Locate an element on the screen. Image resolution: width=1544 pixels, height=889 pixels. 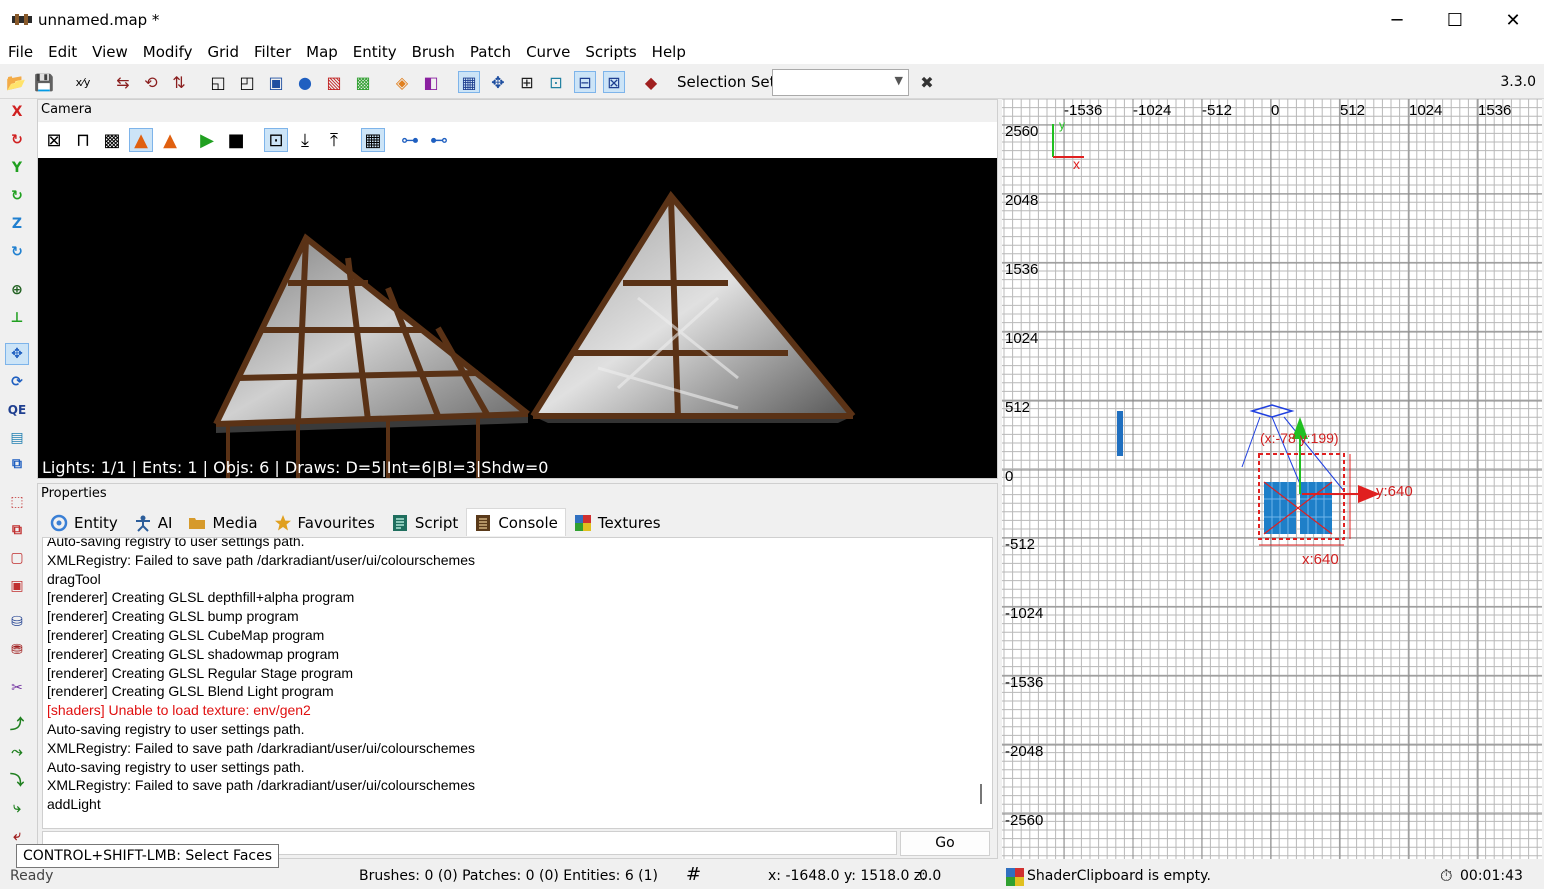
textured-icon: ▩ is located at coordinates (112, 140).